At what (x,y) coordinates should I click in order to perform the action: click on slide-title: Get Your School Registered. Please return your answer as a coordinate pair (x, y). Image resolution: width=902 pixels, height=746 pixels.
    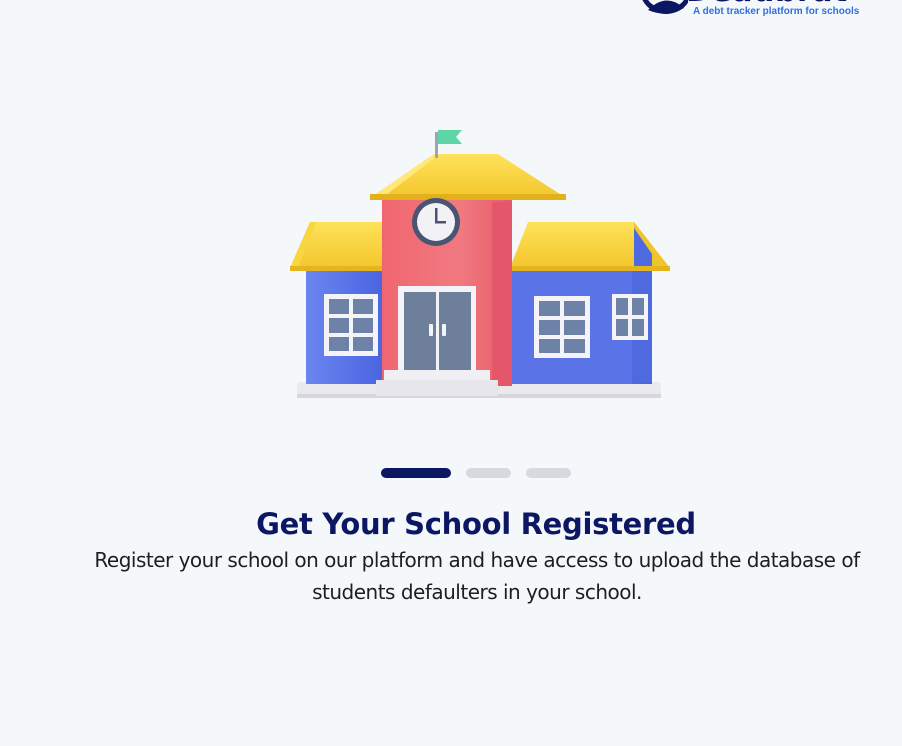
    Looking at the image, I should click on (476, 524).